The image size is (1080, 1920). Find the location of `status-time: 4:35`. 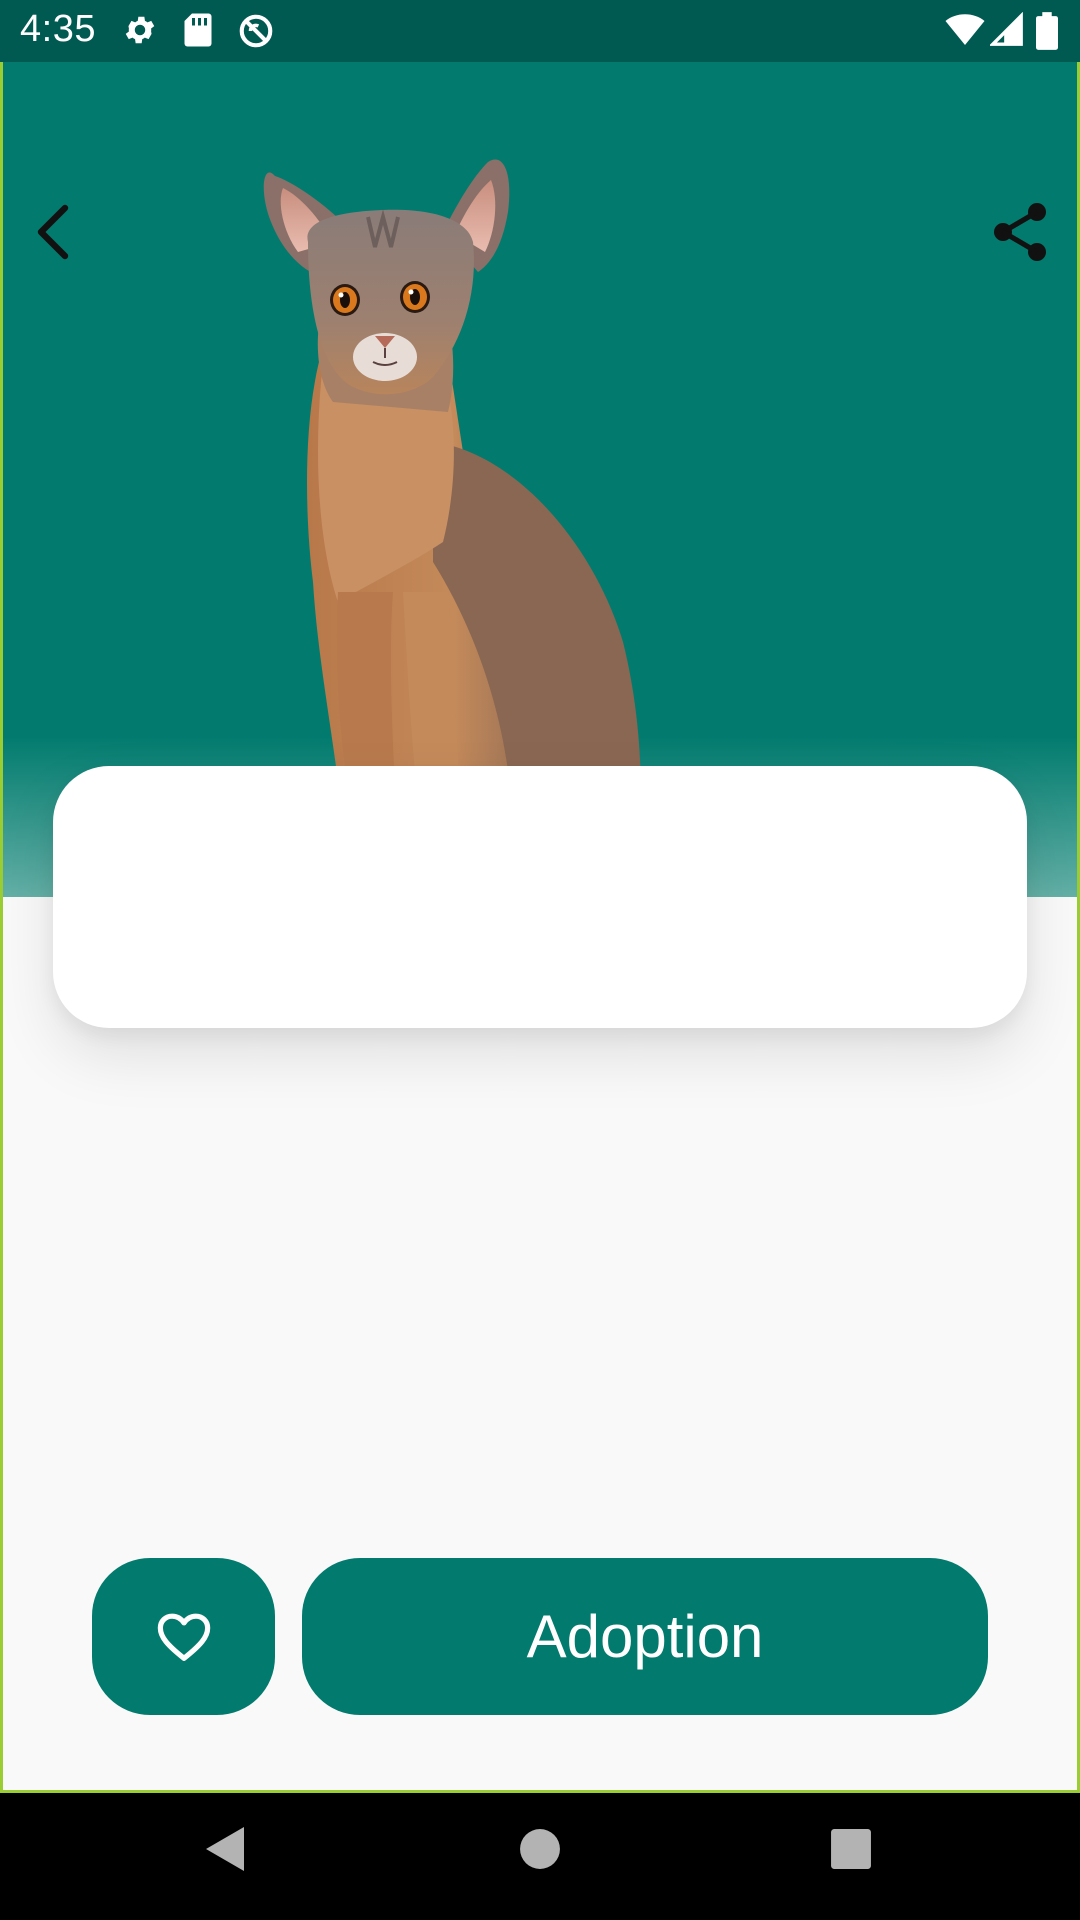

status-time: 4:35 is located at coordinates (58, 29).